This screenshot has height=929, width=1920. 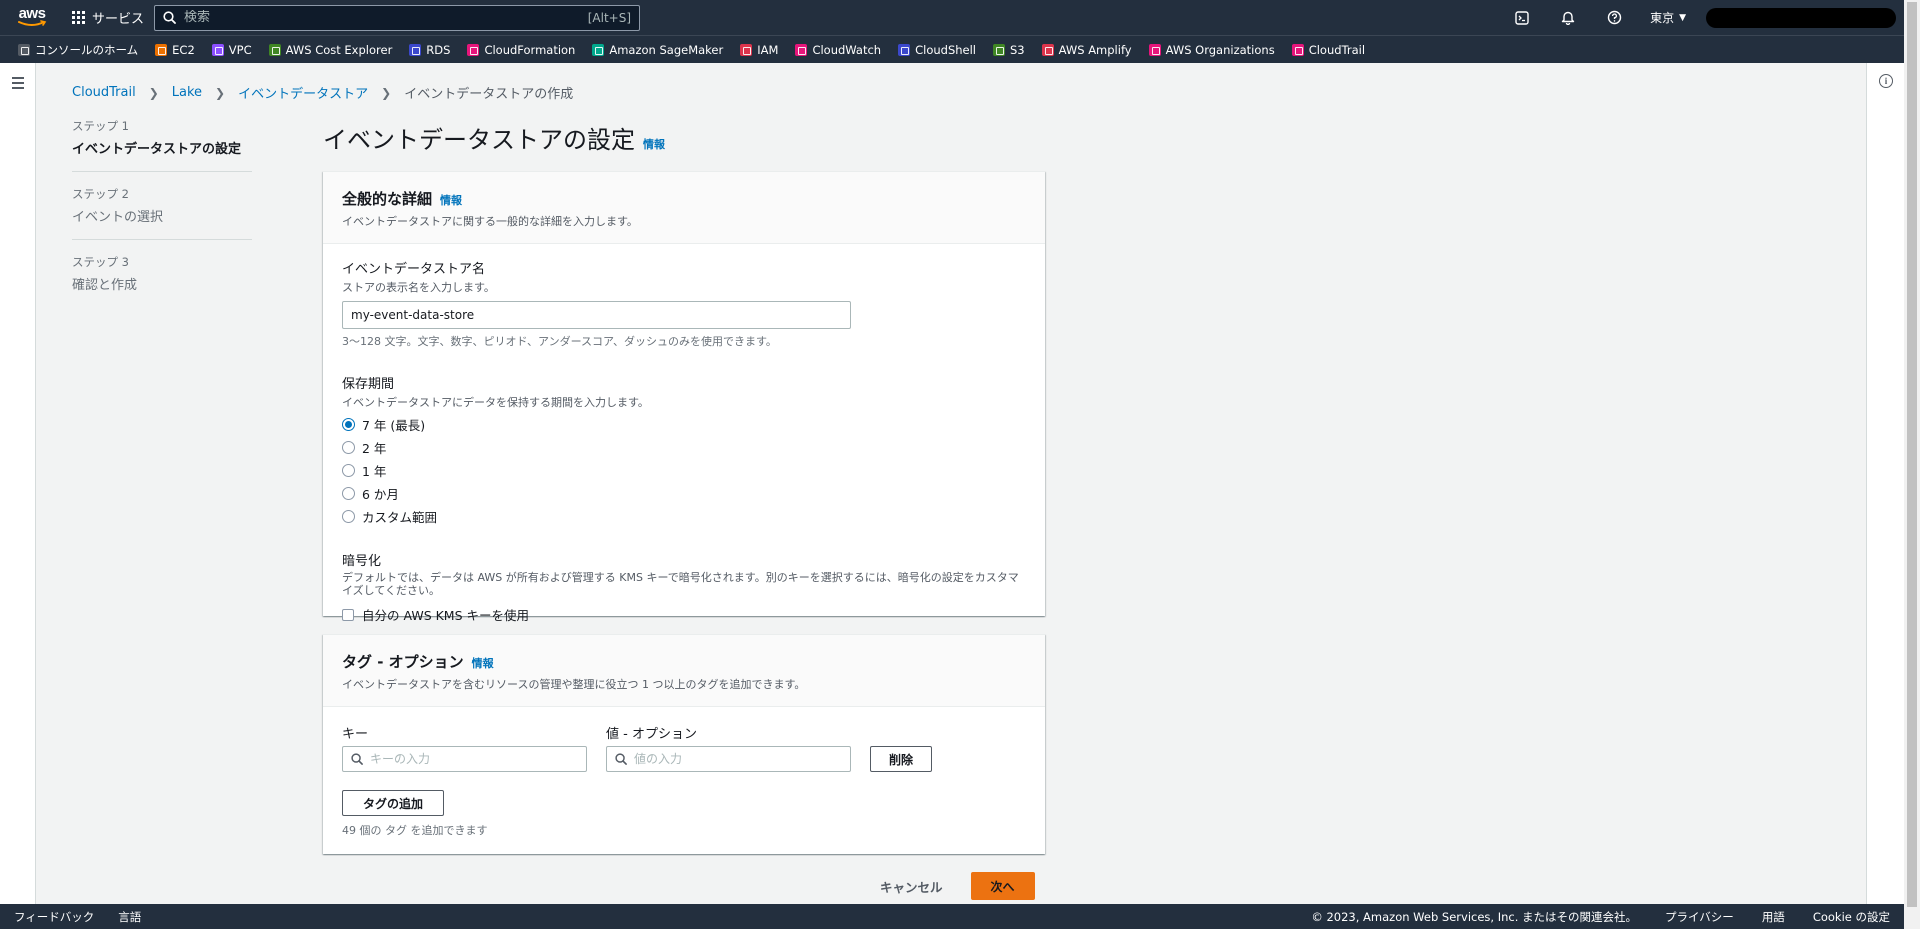 What do you see at coordinates (957, 886) in the screenshot?
I see `wizard-actions: キャンセル 次へ` at bounding box center [957, 886].